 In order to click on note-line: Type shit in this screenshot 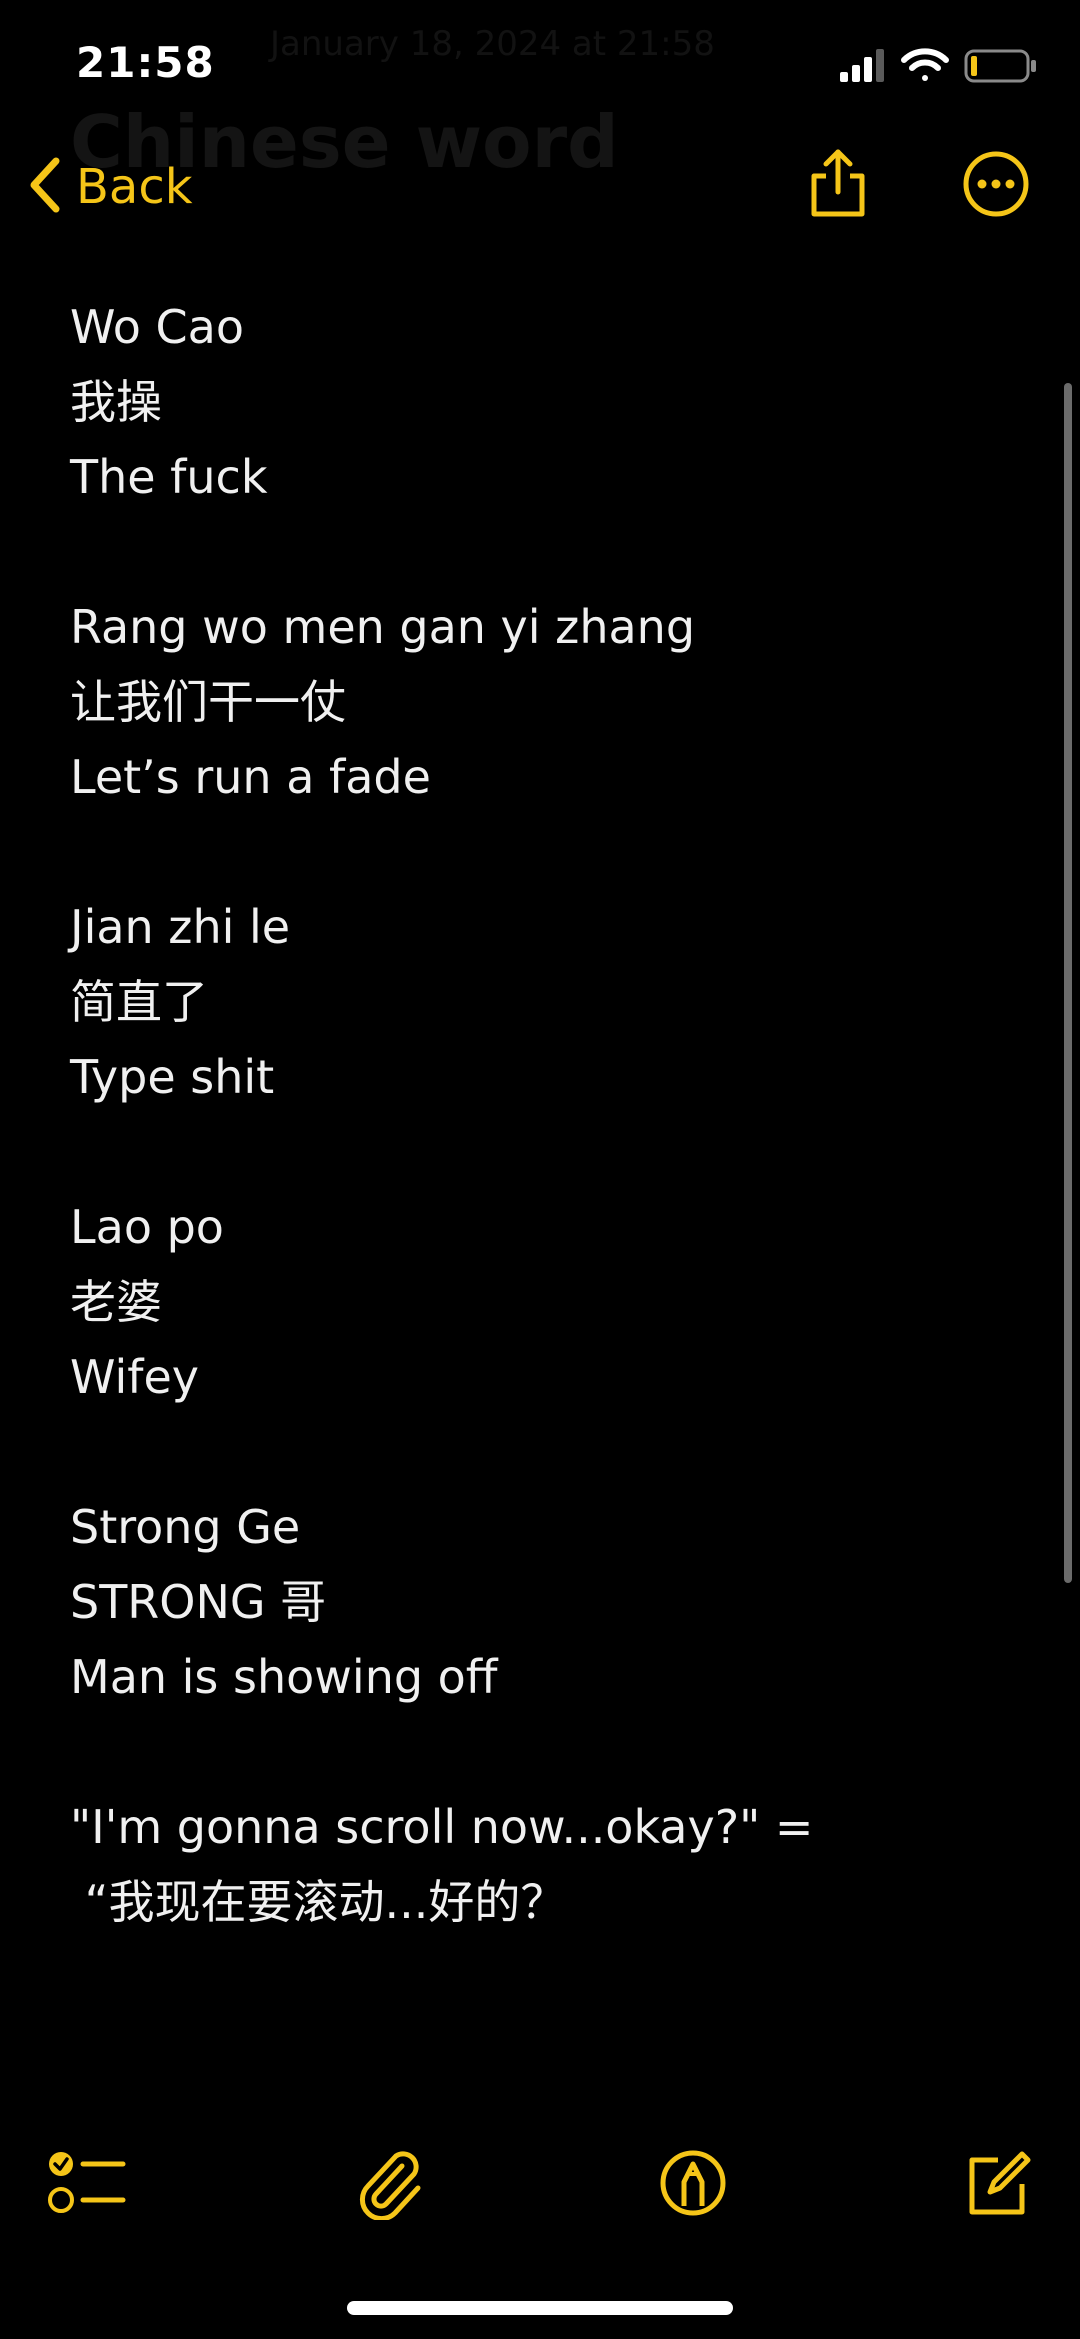, I will do `click(172, 1077)`.